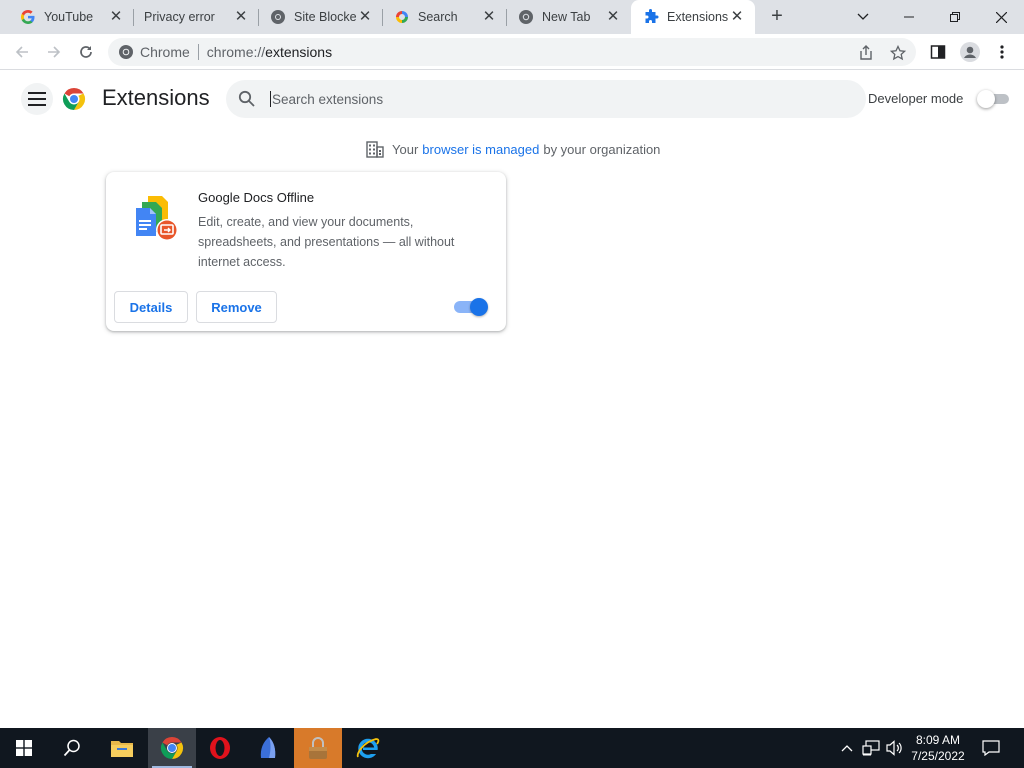 The height and width of the screenshot is (768, 1024). I want to click on taskbar-vpn-app, so click(318, 748).